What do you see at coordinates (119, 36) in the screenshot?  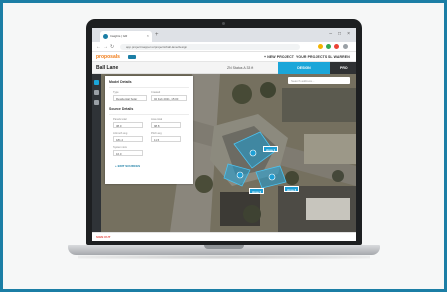 I see `browser-tab-title: Insights | GR` at bounding box center [119, 36].